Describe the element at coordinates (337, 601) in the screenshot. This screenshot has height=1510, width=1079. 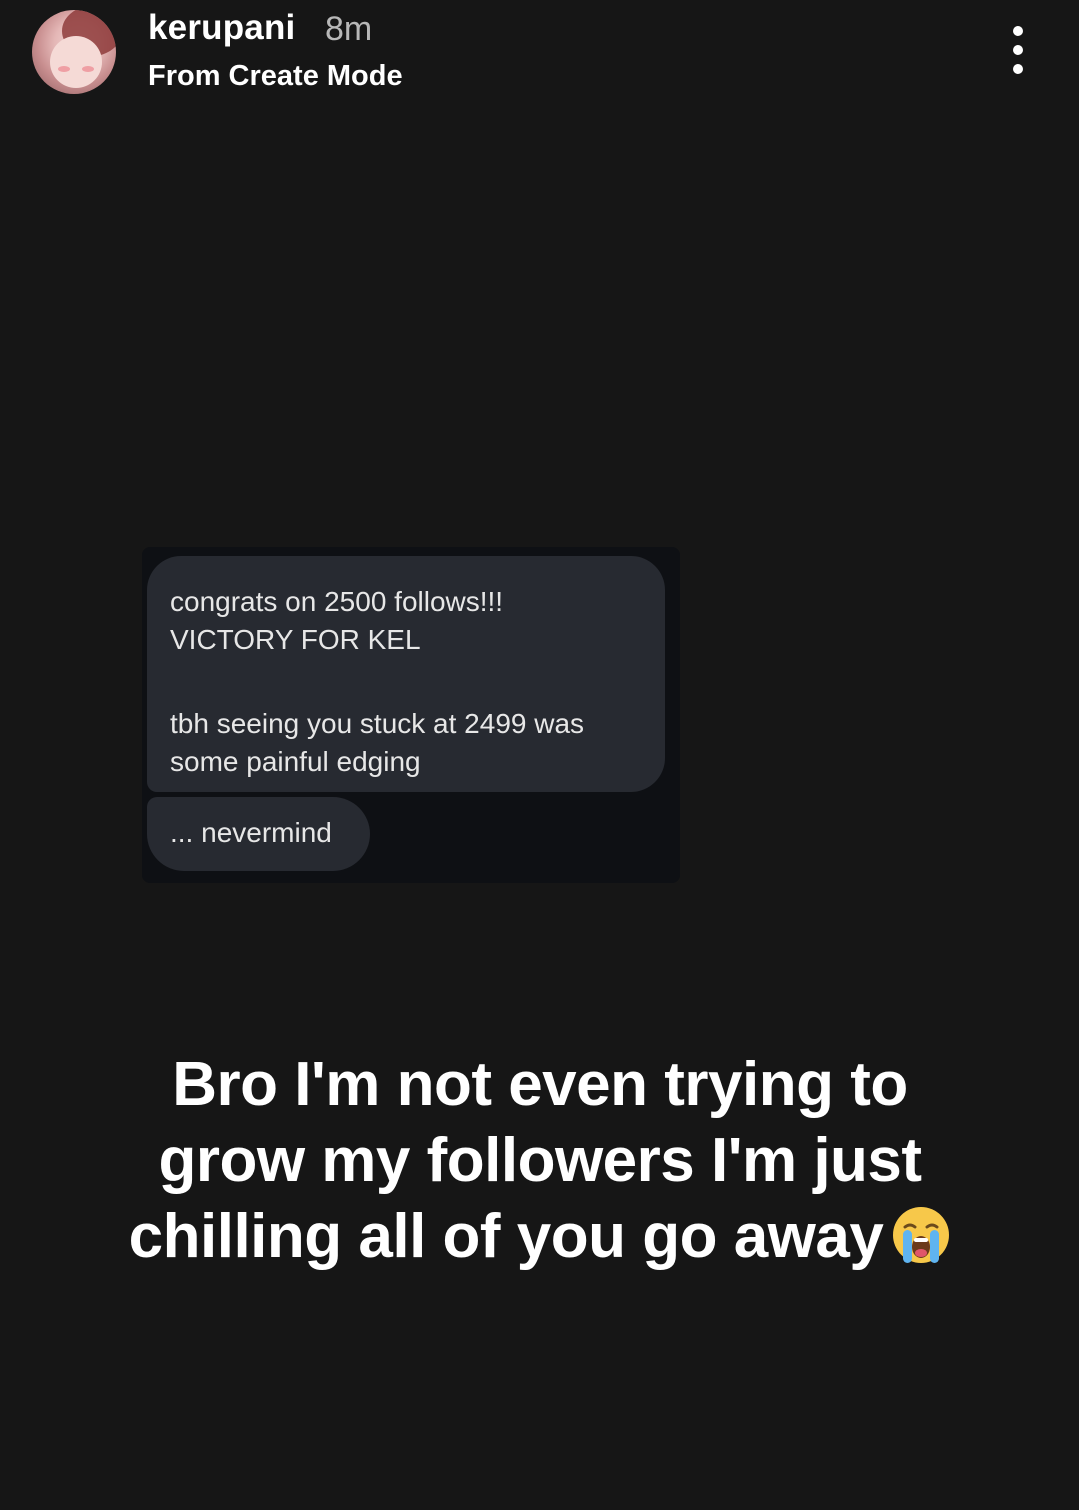
I see `message-line: congrats on 2500 follows!!!` at that location.